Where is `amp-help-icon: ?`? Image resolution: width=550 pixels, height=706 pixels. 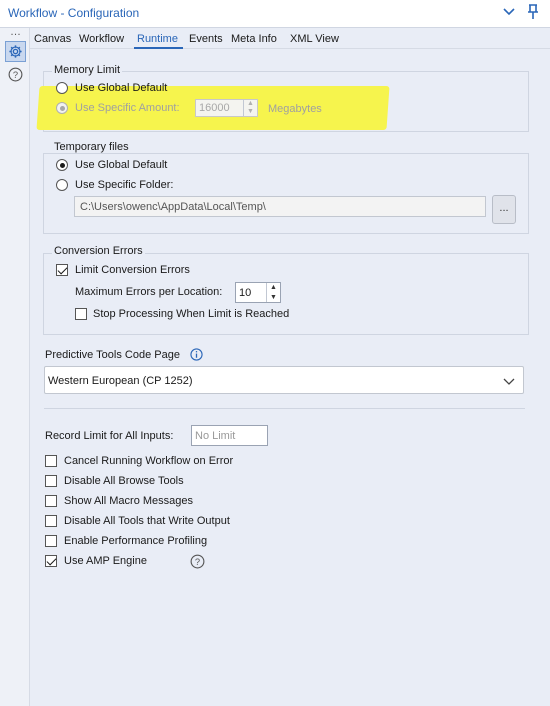
amp-help-icon: ? is located at coordinates (197, 561).